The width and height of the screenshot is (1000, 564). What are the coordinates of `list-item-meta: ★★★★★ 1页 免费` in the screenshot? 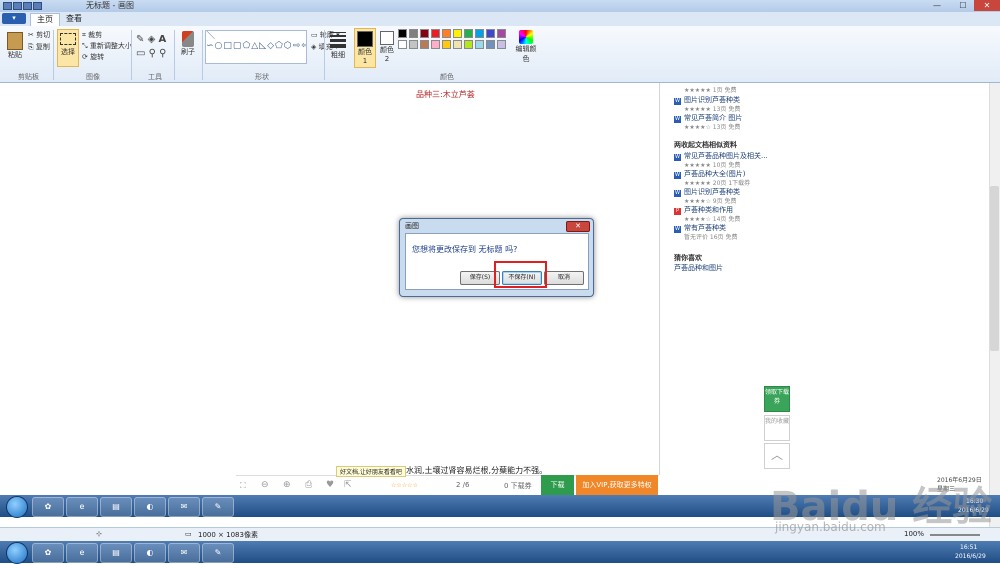 It's located at (710, 90).